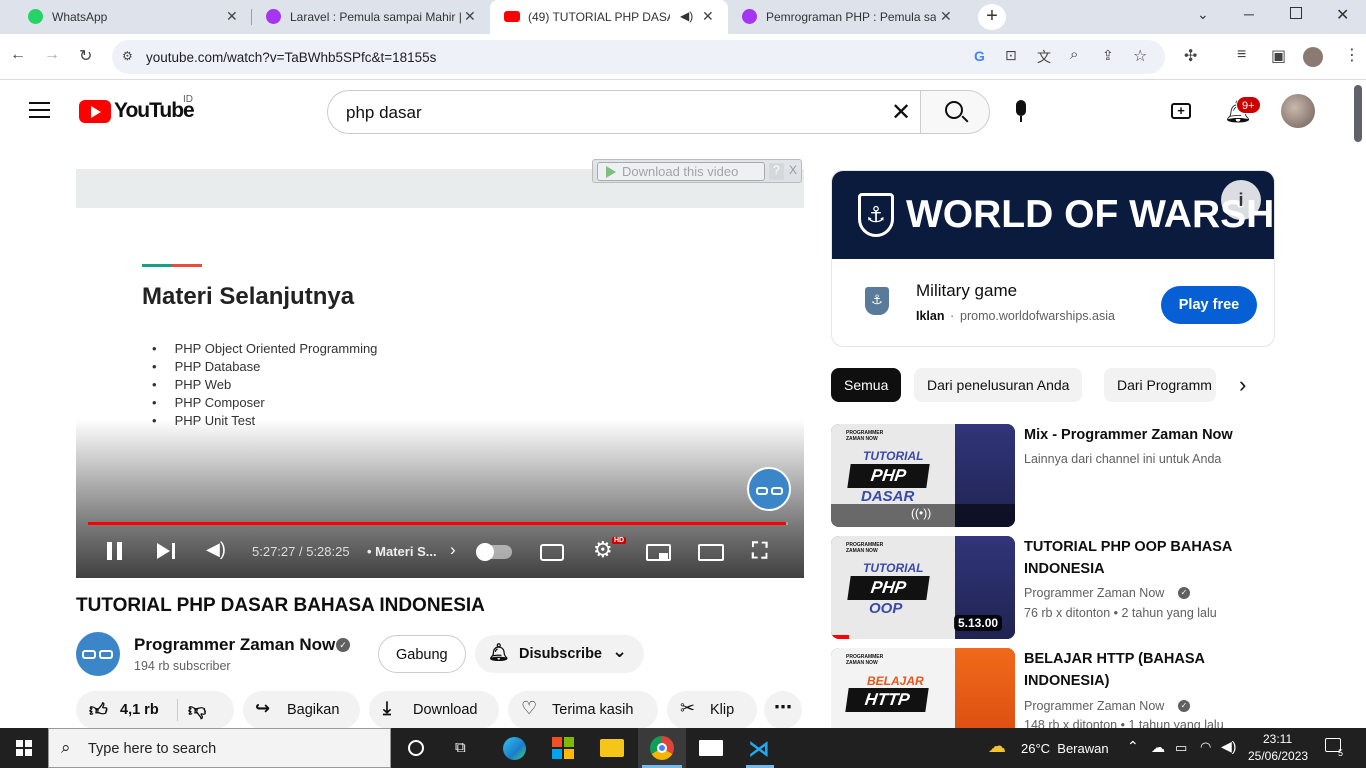 The width and height of the screenshot is (1366, 768). What do you see at coordinates (1065, 748) in the screenshot?
I see `weather-text: 26°C Berawan` at bounding box center [1065, 748].